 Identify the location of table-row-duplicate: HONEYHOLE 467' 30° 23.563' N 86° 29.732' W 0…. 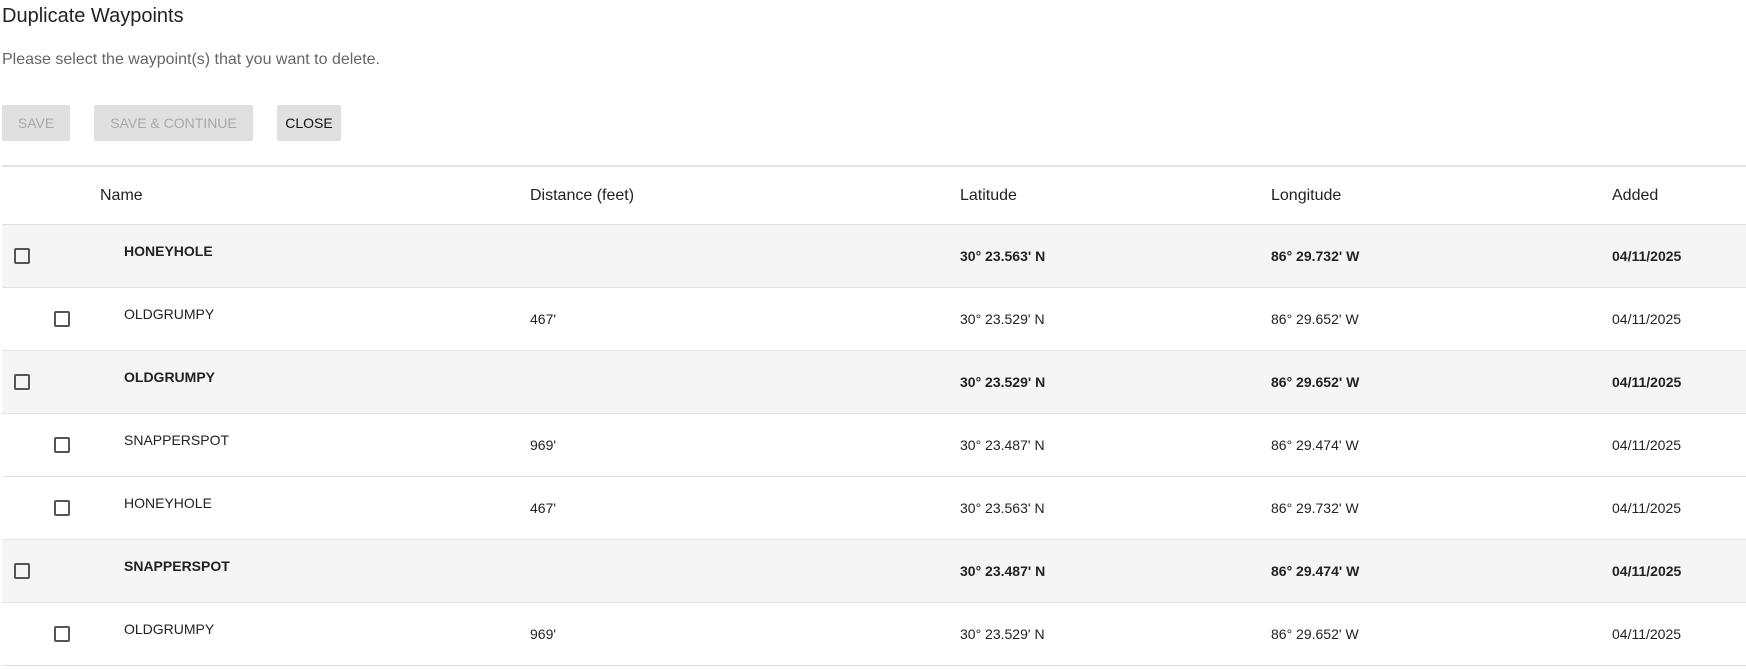
(874, 508).